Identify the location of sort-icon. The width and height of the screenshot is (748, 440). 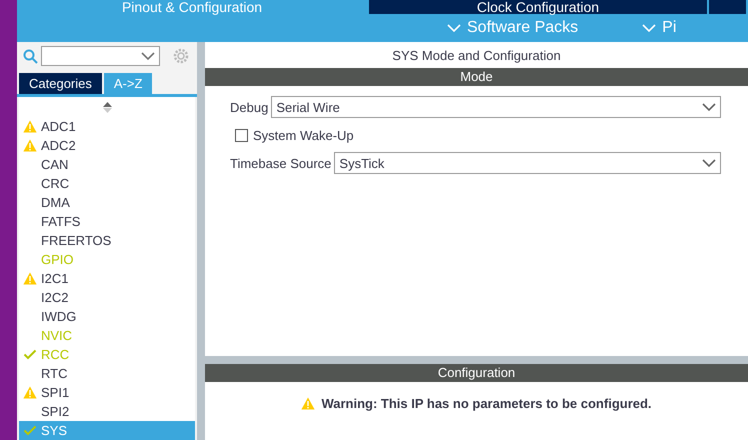
(107, 107).